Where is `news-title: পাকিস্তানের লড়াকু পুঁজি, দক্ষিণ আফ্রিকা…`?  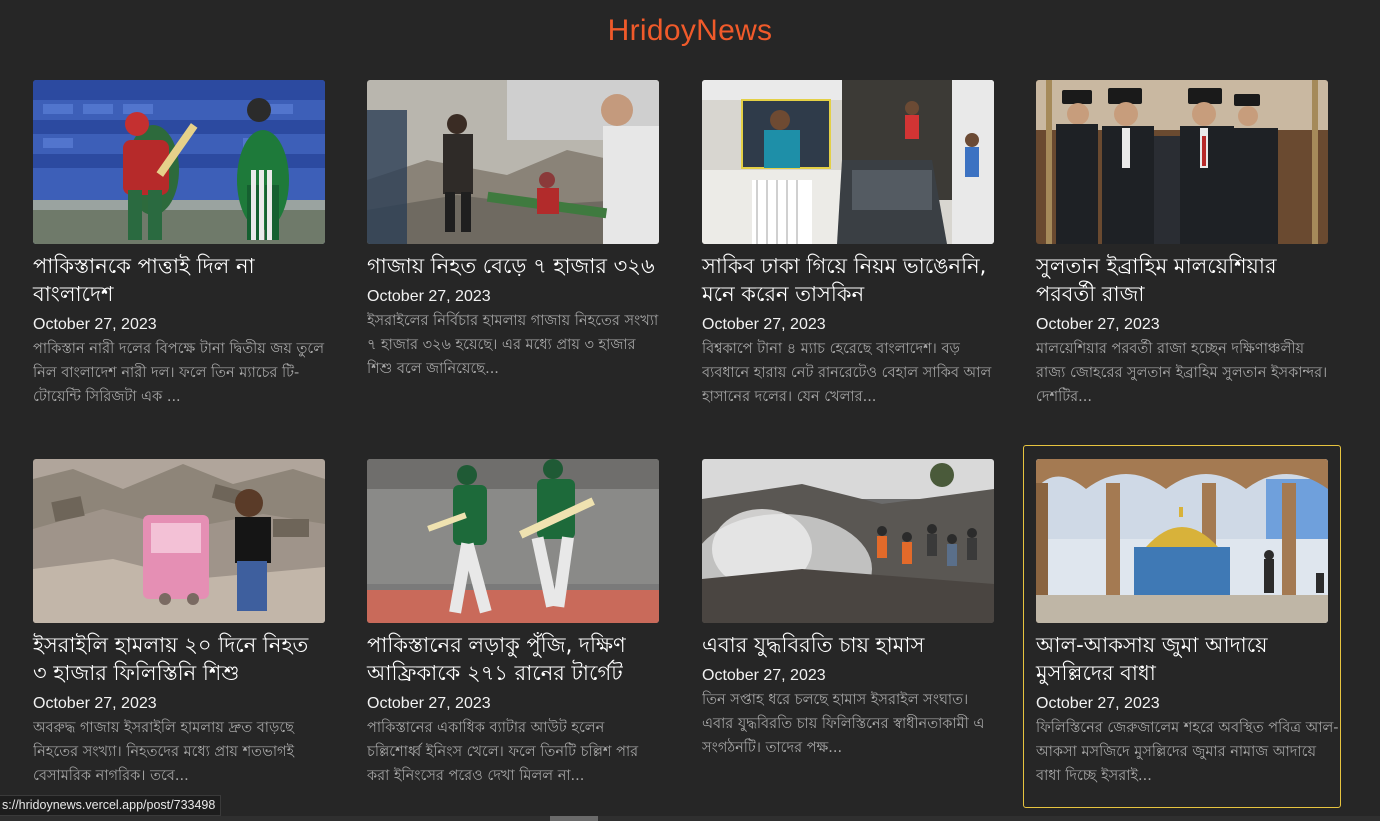
news-title: পাকিস্তানের লড়াকু পুঁজি, দক্ষিণ আফ্রিকা… is located at coordinates (513, 659).